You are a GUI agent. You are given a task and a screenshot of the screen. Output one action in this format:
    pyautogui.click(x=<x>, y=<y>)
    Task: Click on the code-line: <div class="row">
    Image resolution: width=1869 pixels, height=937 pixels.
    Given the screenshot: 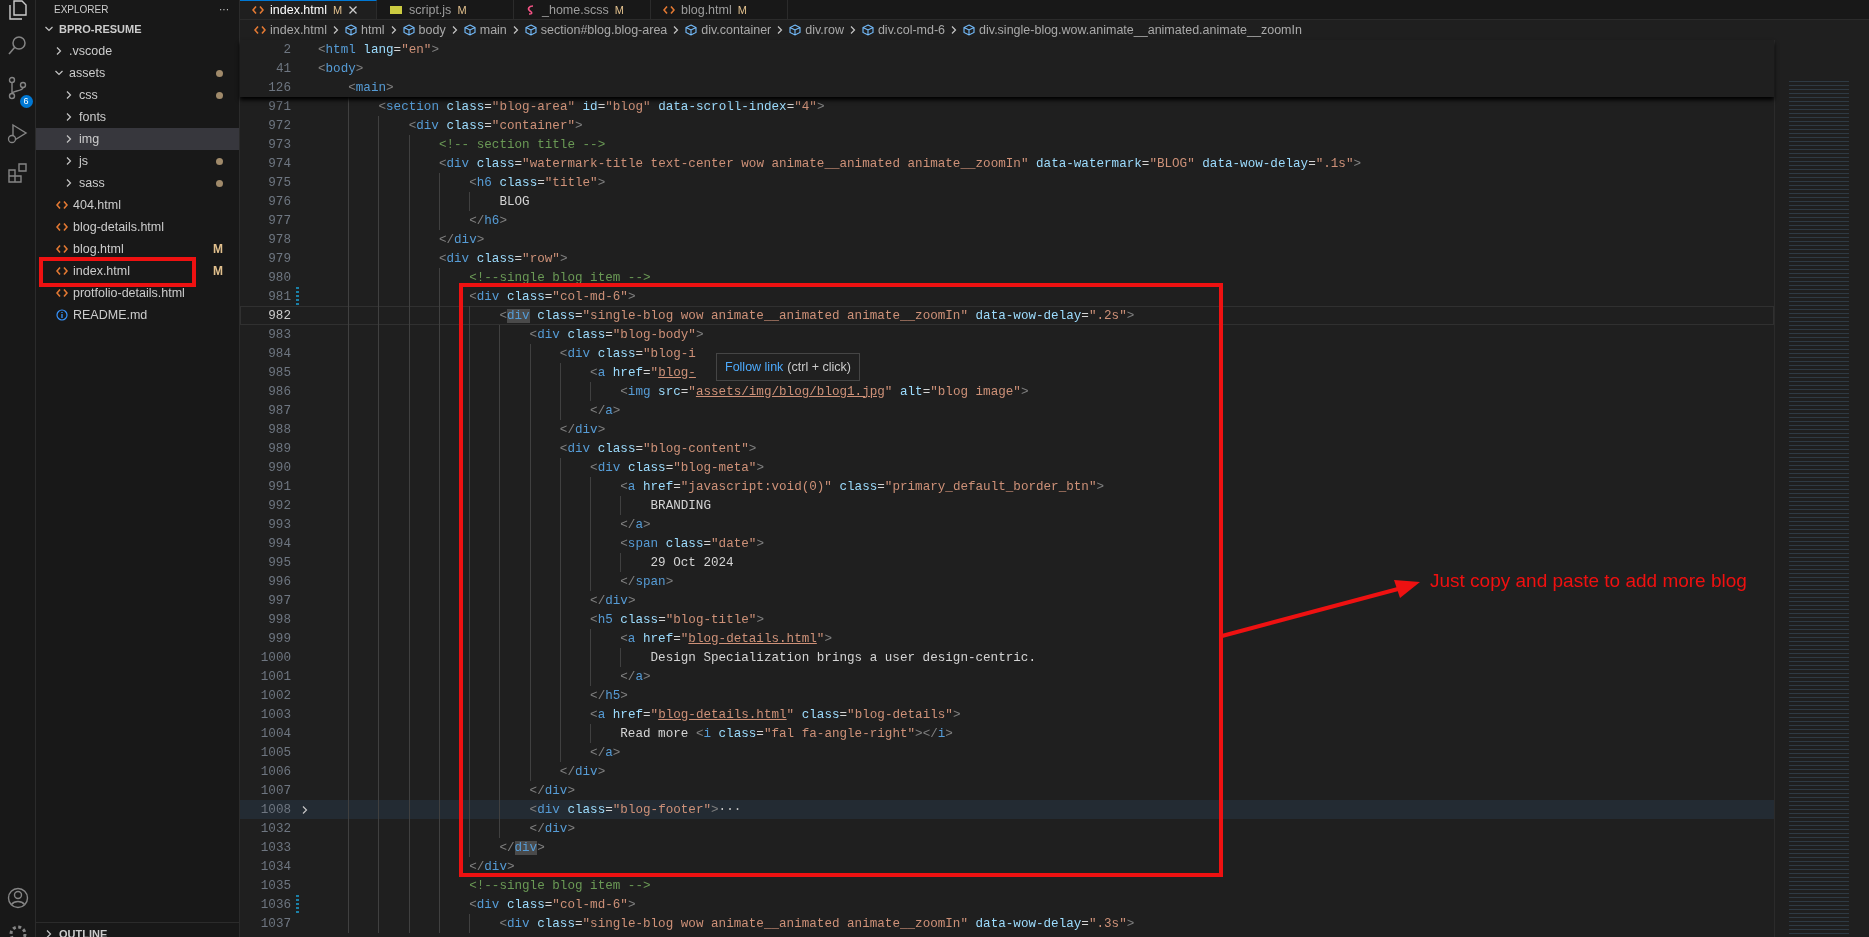 What is the action you would take?
    pyautogui.click(x=502, y=258)
    